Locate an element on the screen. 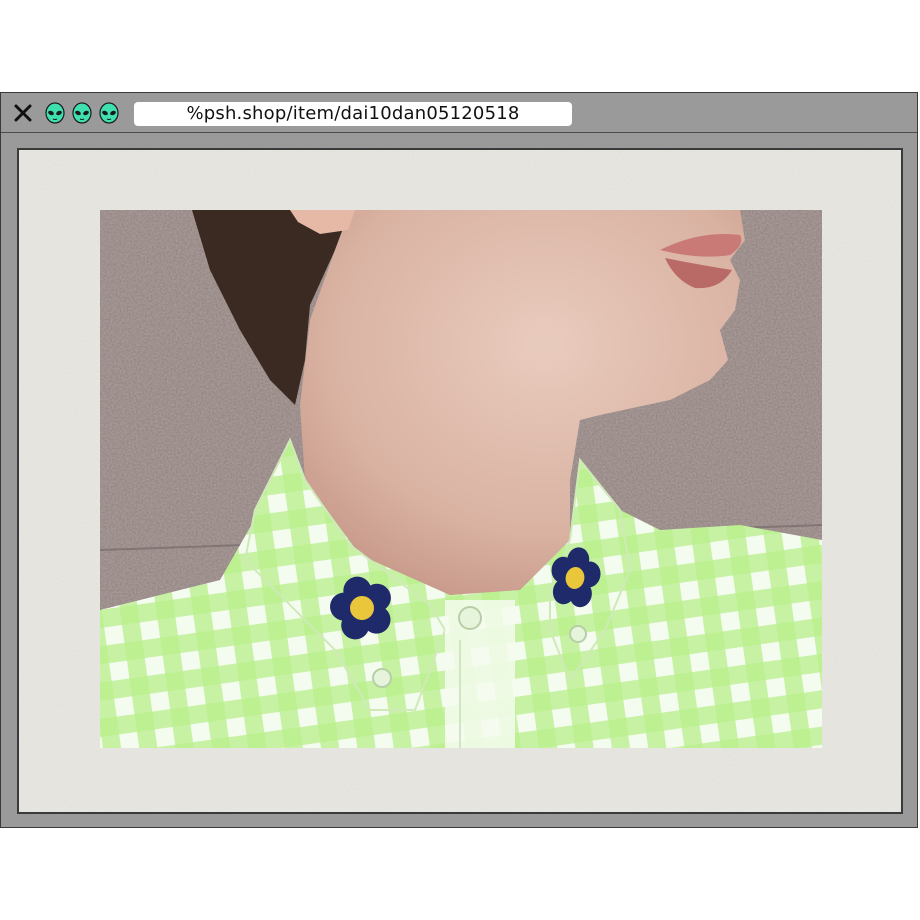  title-bar: %psh.shop/item/dai10dan05120518 is located at coordinates (459, 113).